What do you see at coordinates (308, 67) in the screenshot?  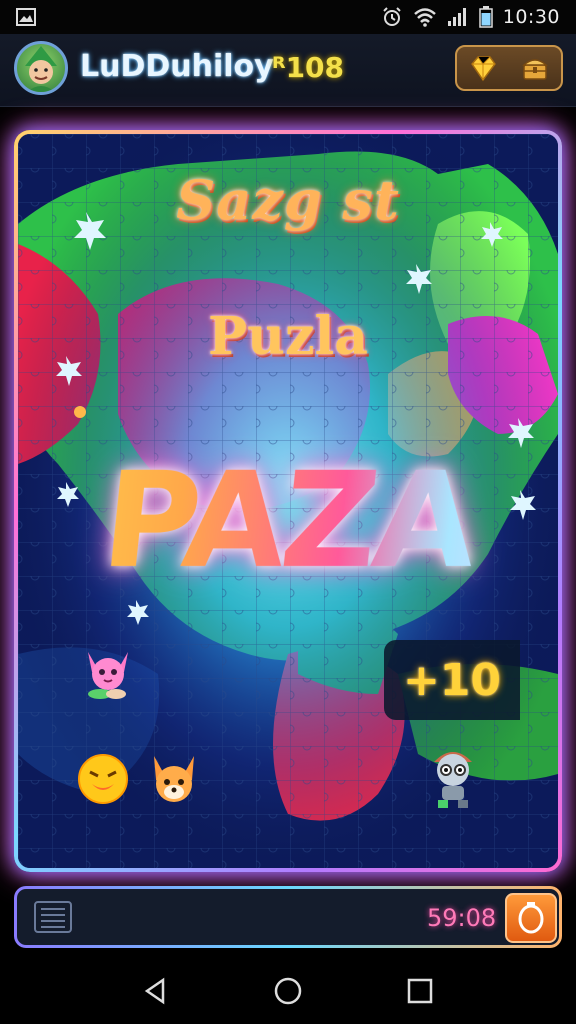 I see `player-score: ᴿ108` at bounding box center [308, 67].